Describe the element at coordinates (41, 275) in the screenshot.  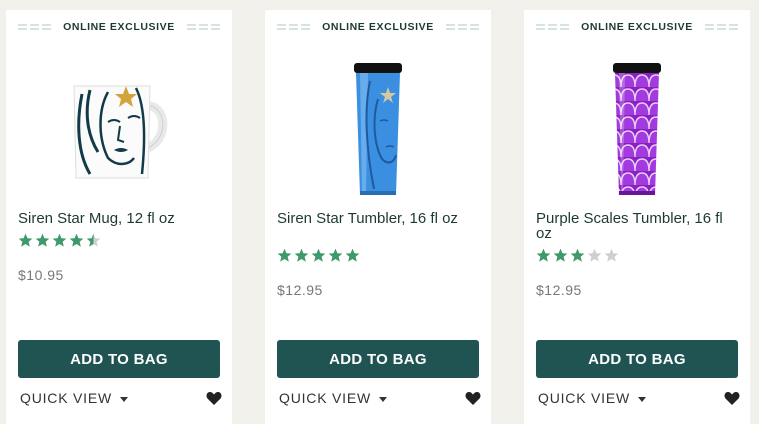
I see `product-price: $10.95` at that location.